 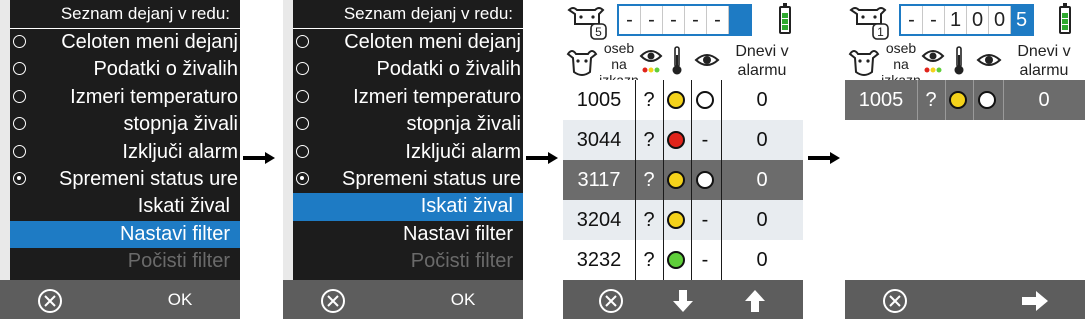 What do you see at coordinates (705, 100) in the screenshot?
I see `observation-ring` at bounding box center [705, 100].